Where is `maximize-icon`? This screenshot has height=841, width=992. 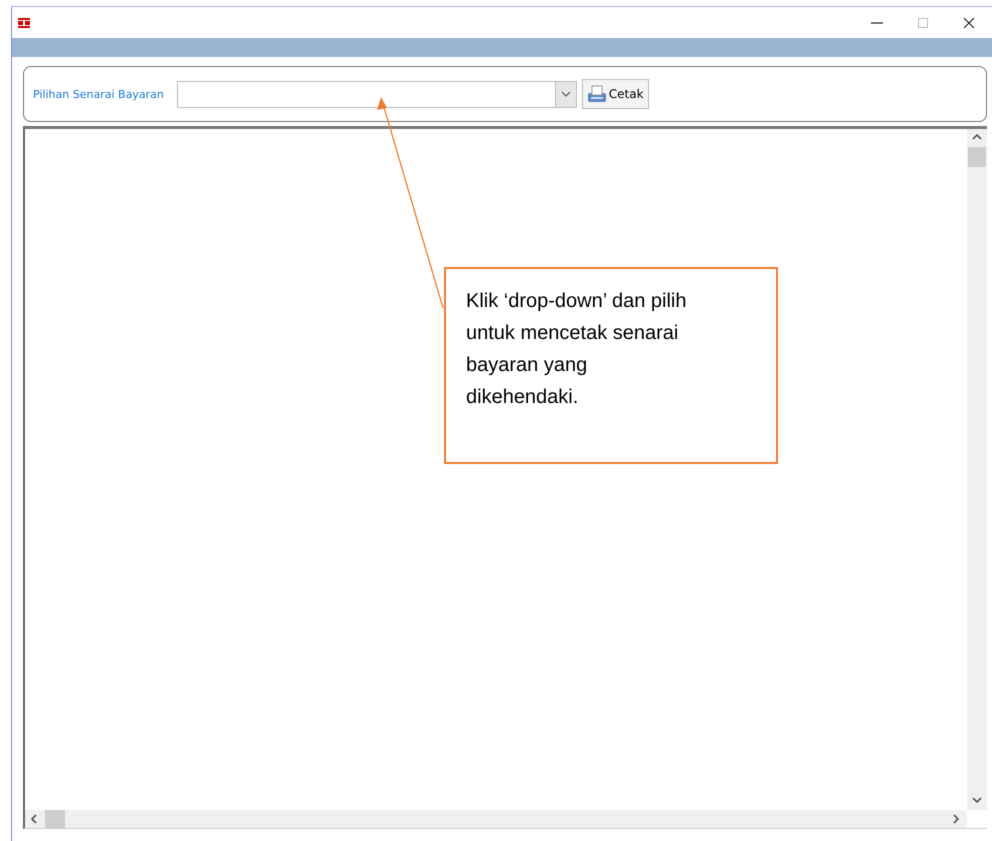 maximize-icon is located at coordinates (923, 22).